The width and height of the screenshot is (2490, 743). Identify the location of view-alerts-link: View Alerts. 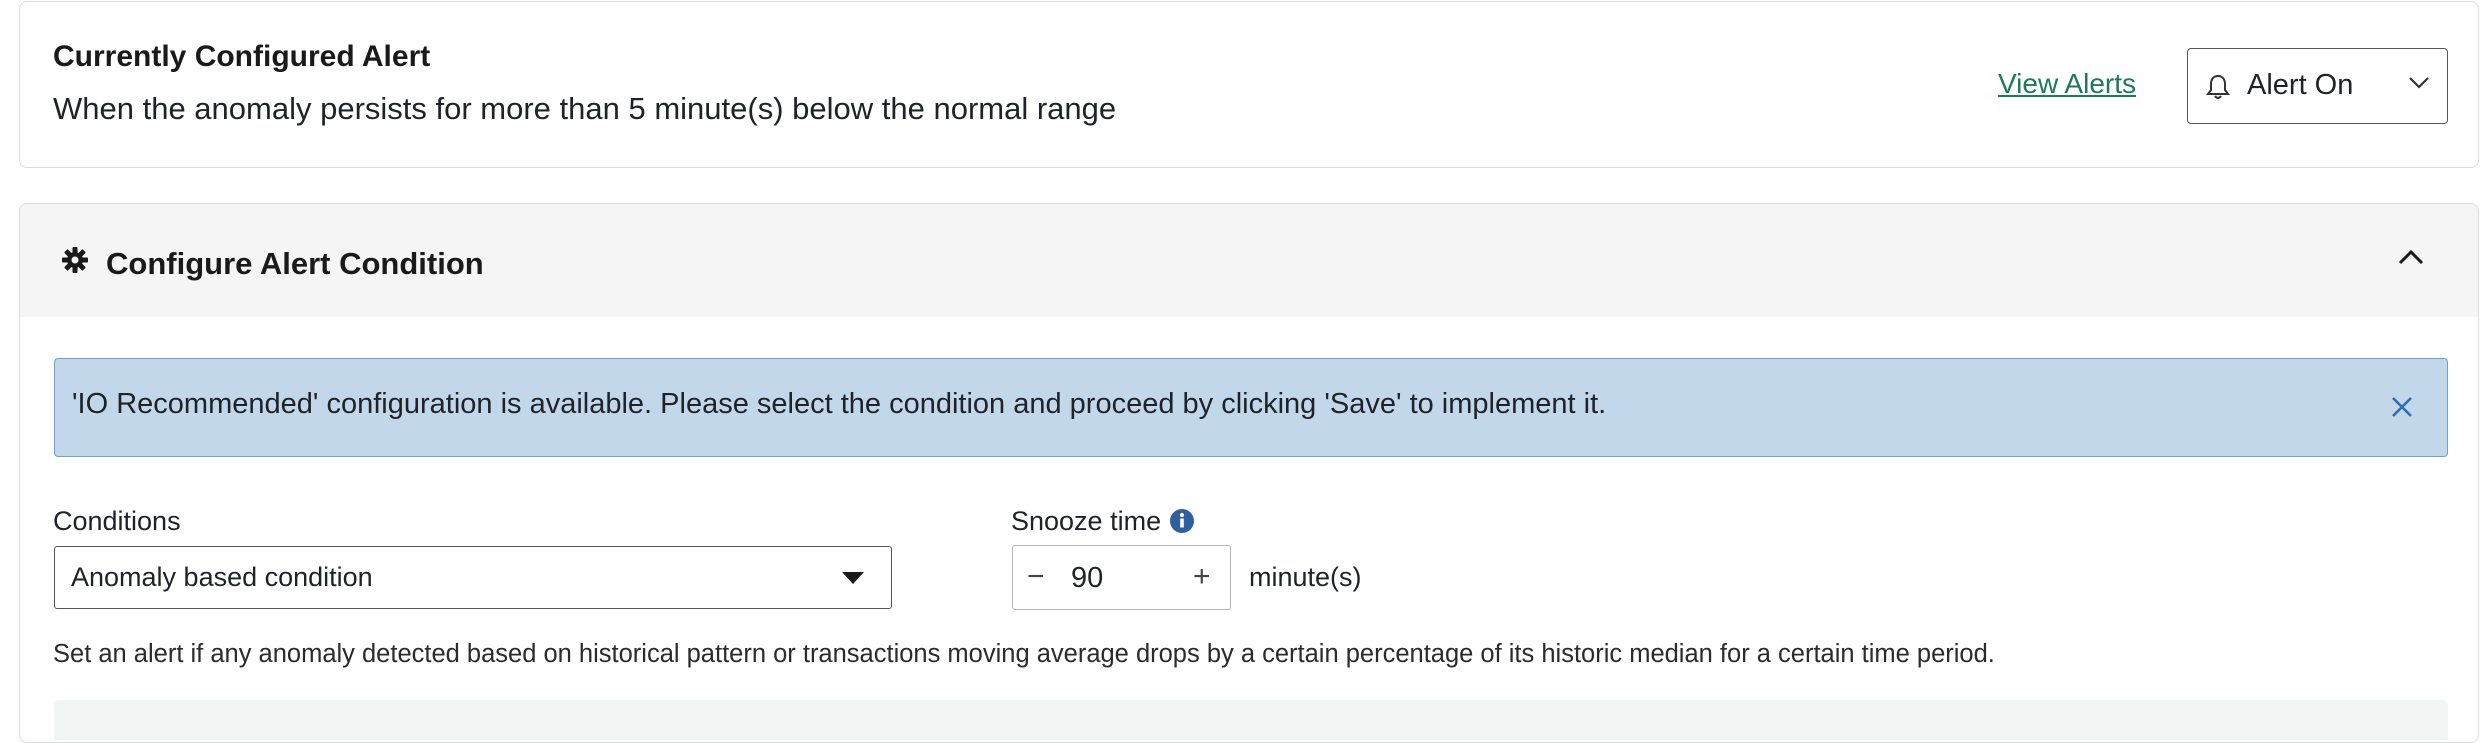
(2067, 84).